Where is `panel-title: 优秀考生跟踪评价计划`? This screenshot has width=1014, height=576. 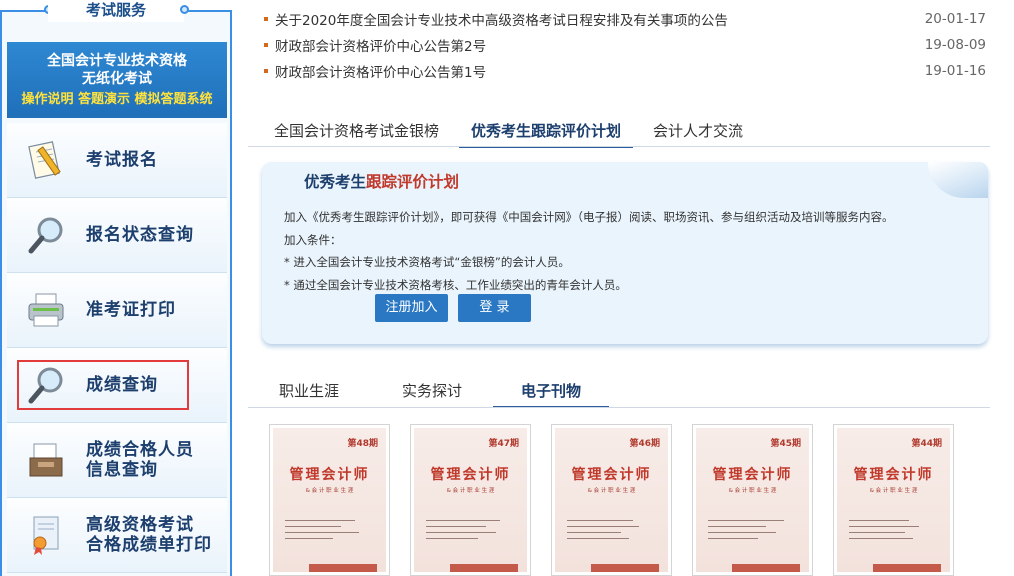
panel-title: 优秀考生跟踪评价计划 is located at coordinates (381, 181).